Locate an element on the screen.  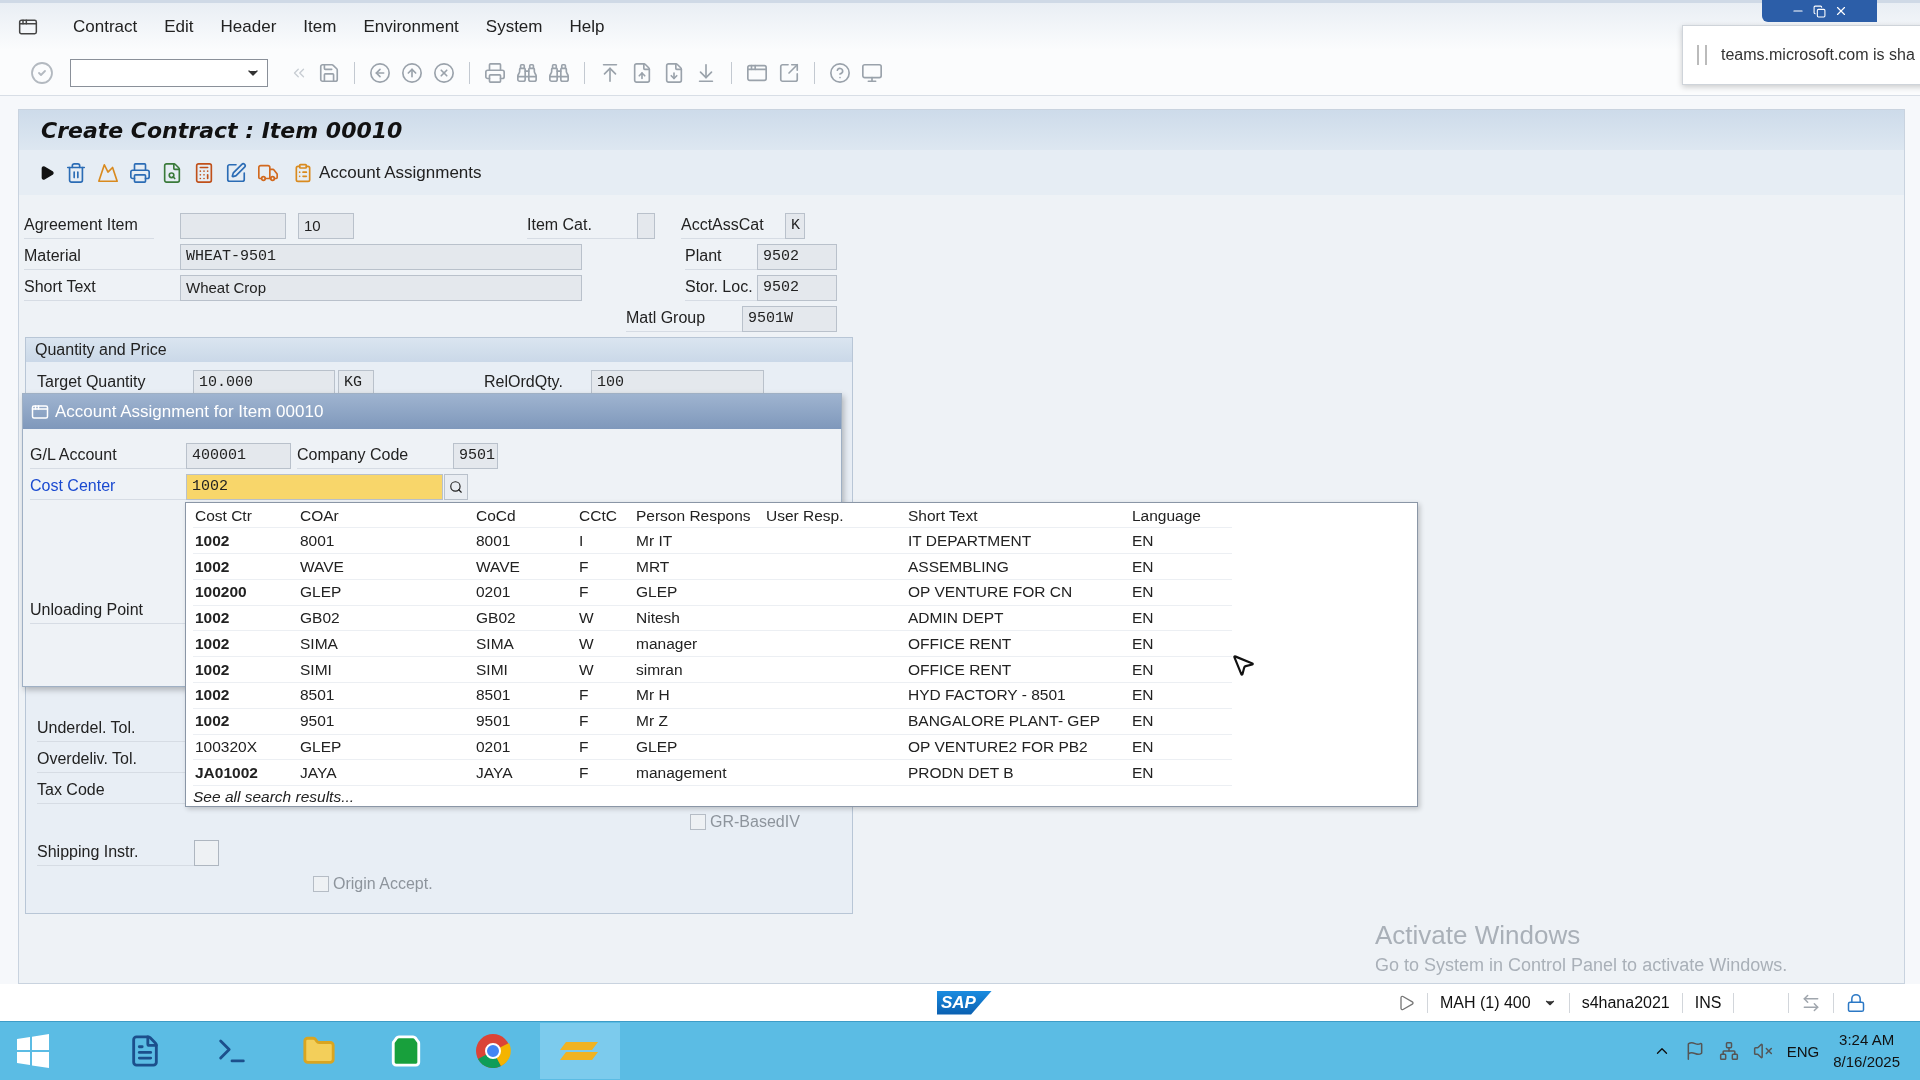
back-icon is located at coordinates (380, 72).